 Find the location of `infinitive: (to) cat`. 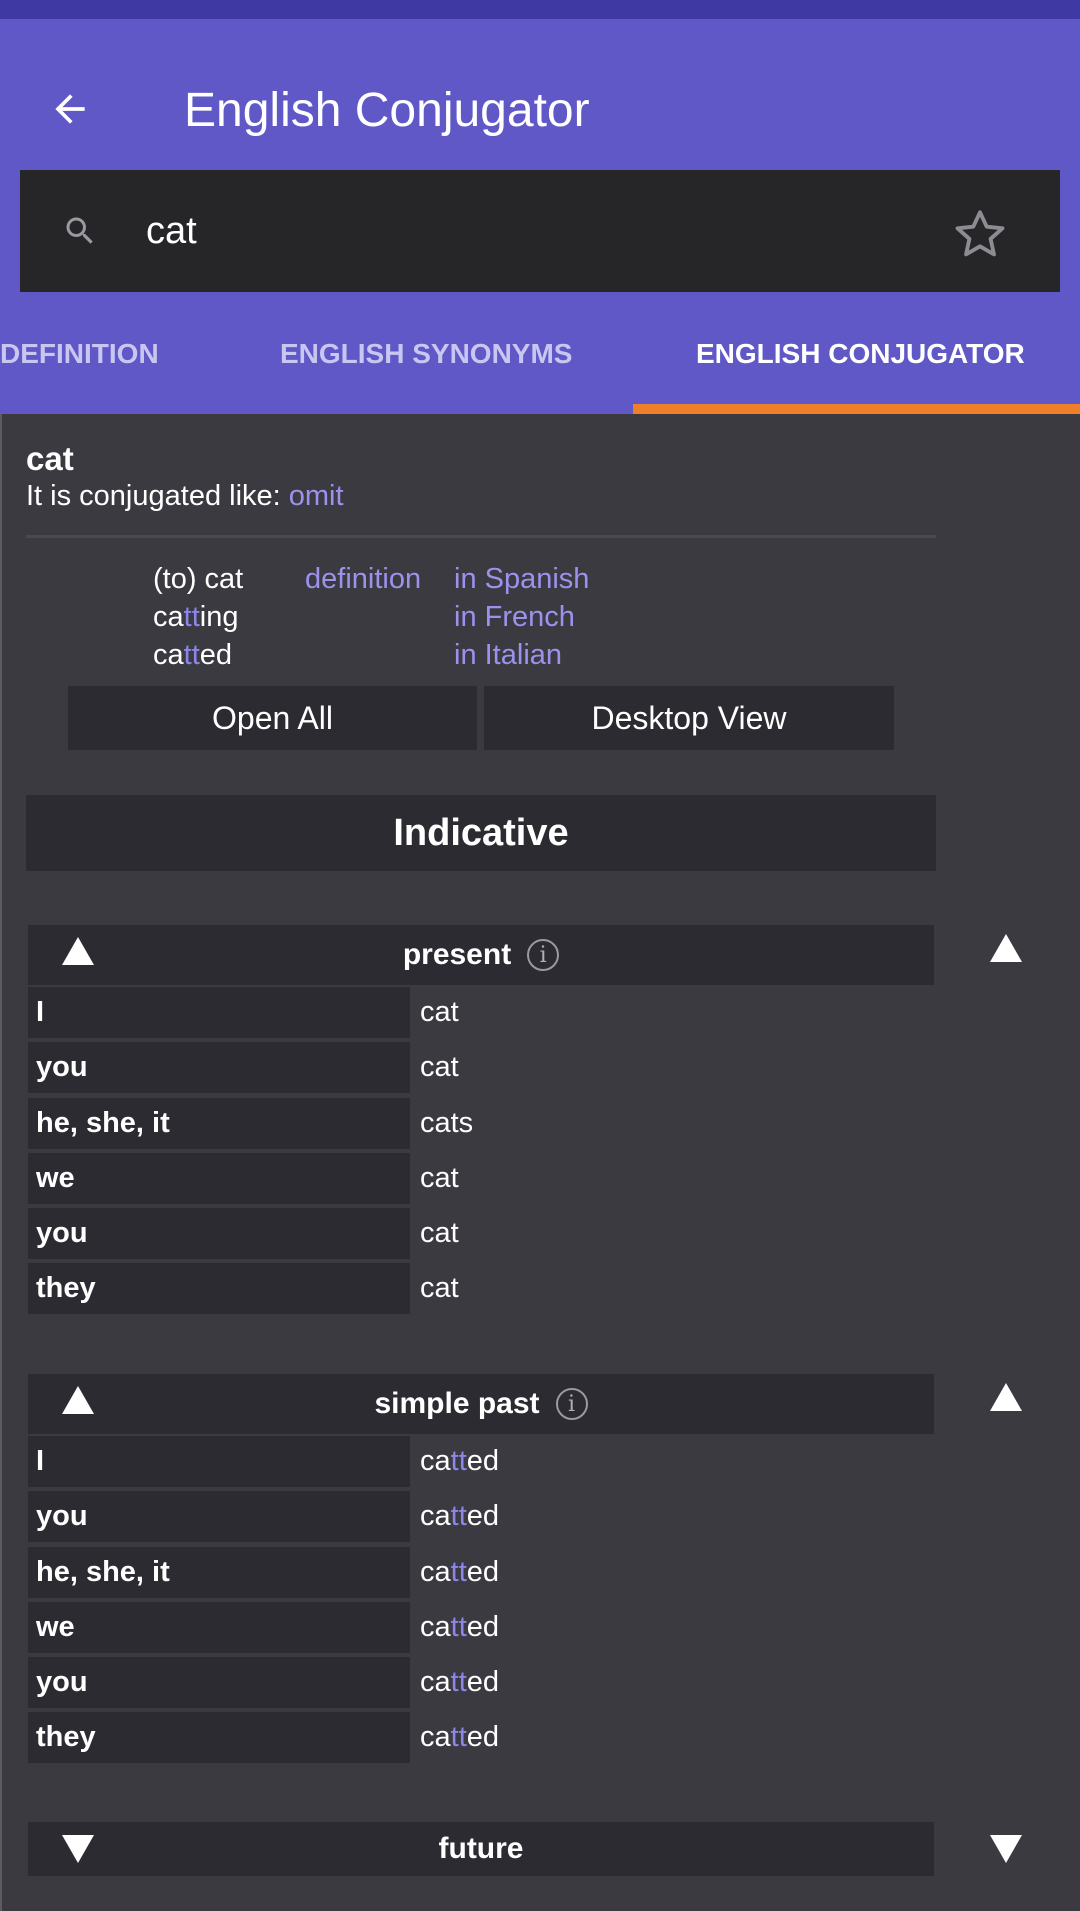

infinitive: (to) cat is located at coordinates (198, 579).